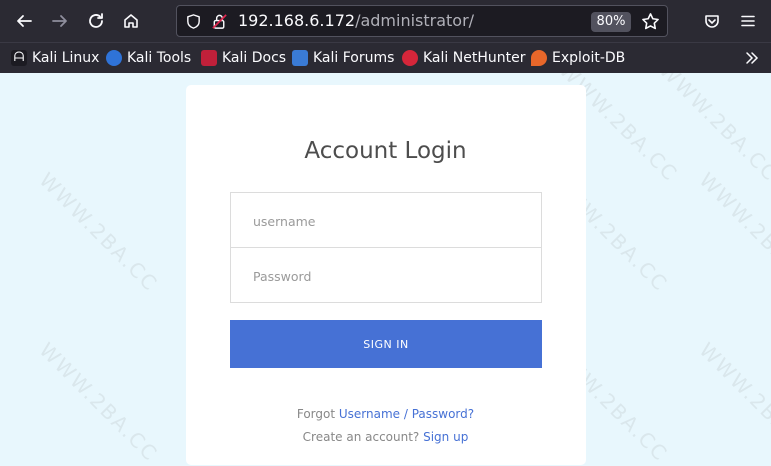 The height and width of the screenshot is (466, 771). I want to click on bookmark-label: Kali Linux, so click(66, 58).